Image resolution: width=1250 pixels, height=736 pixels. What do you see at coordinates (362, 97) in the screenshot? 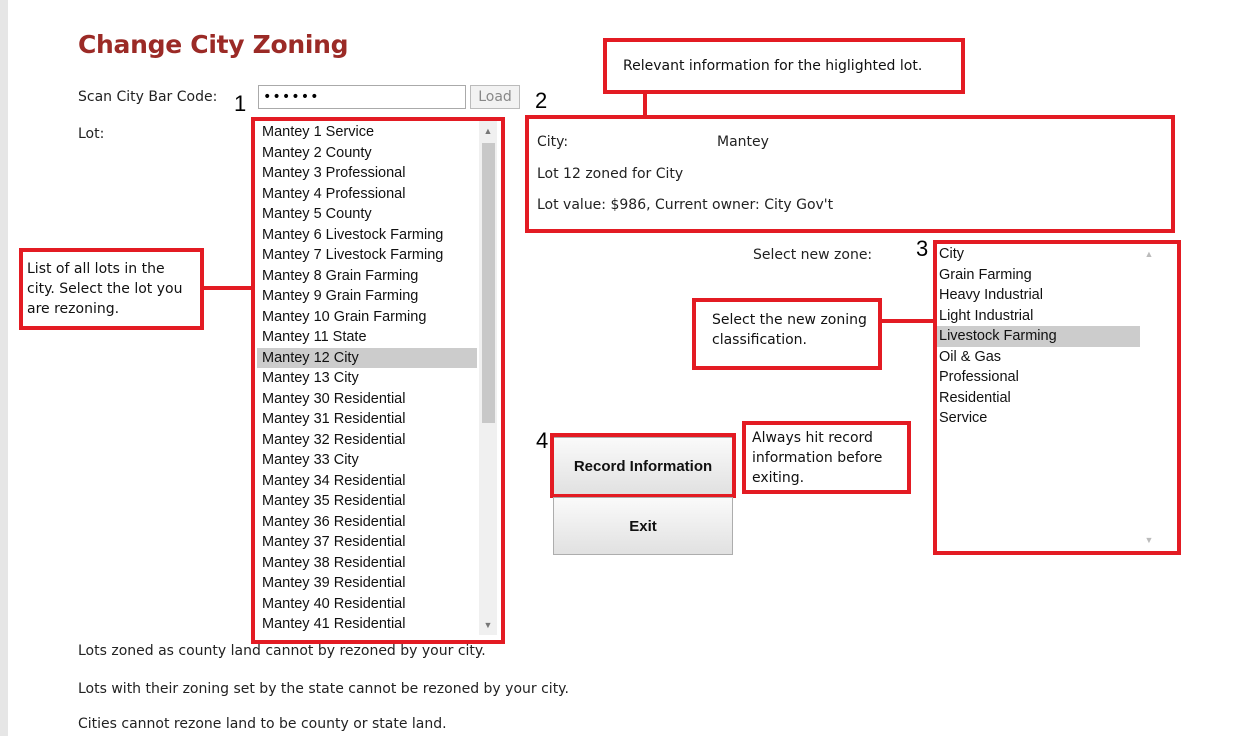
I see `barcode-input` at bounding box center [362, 97].